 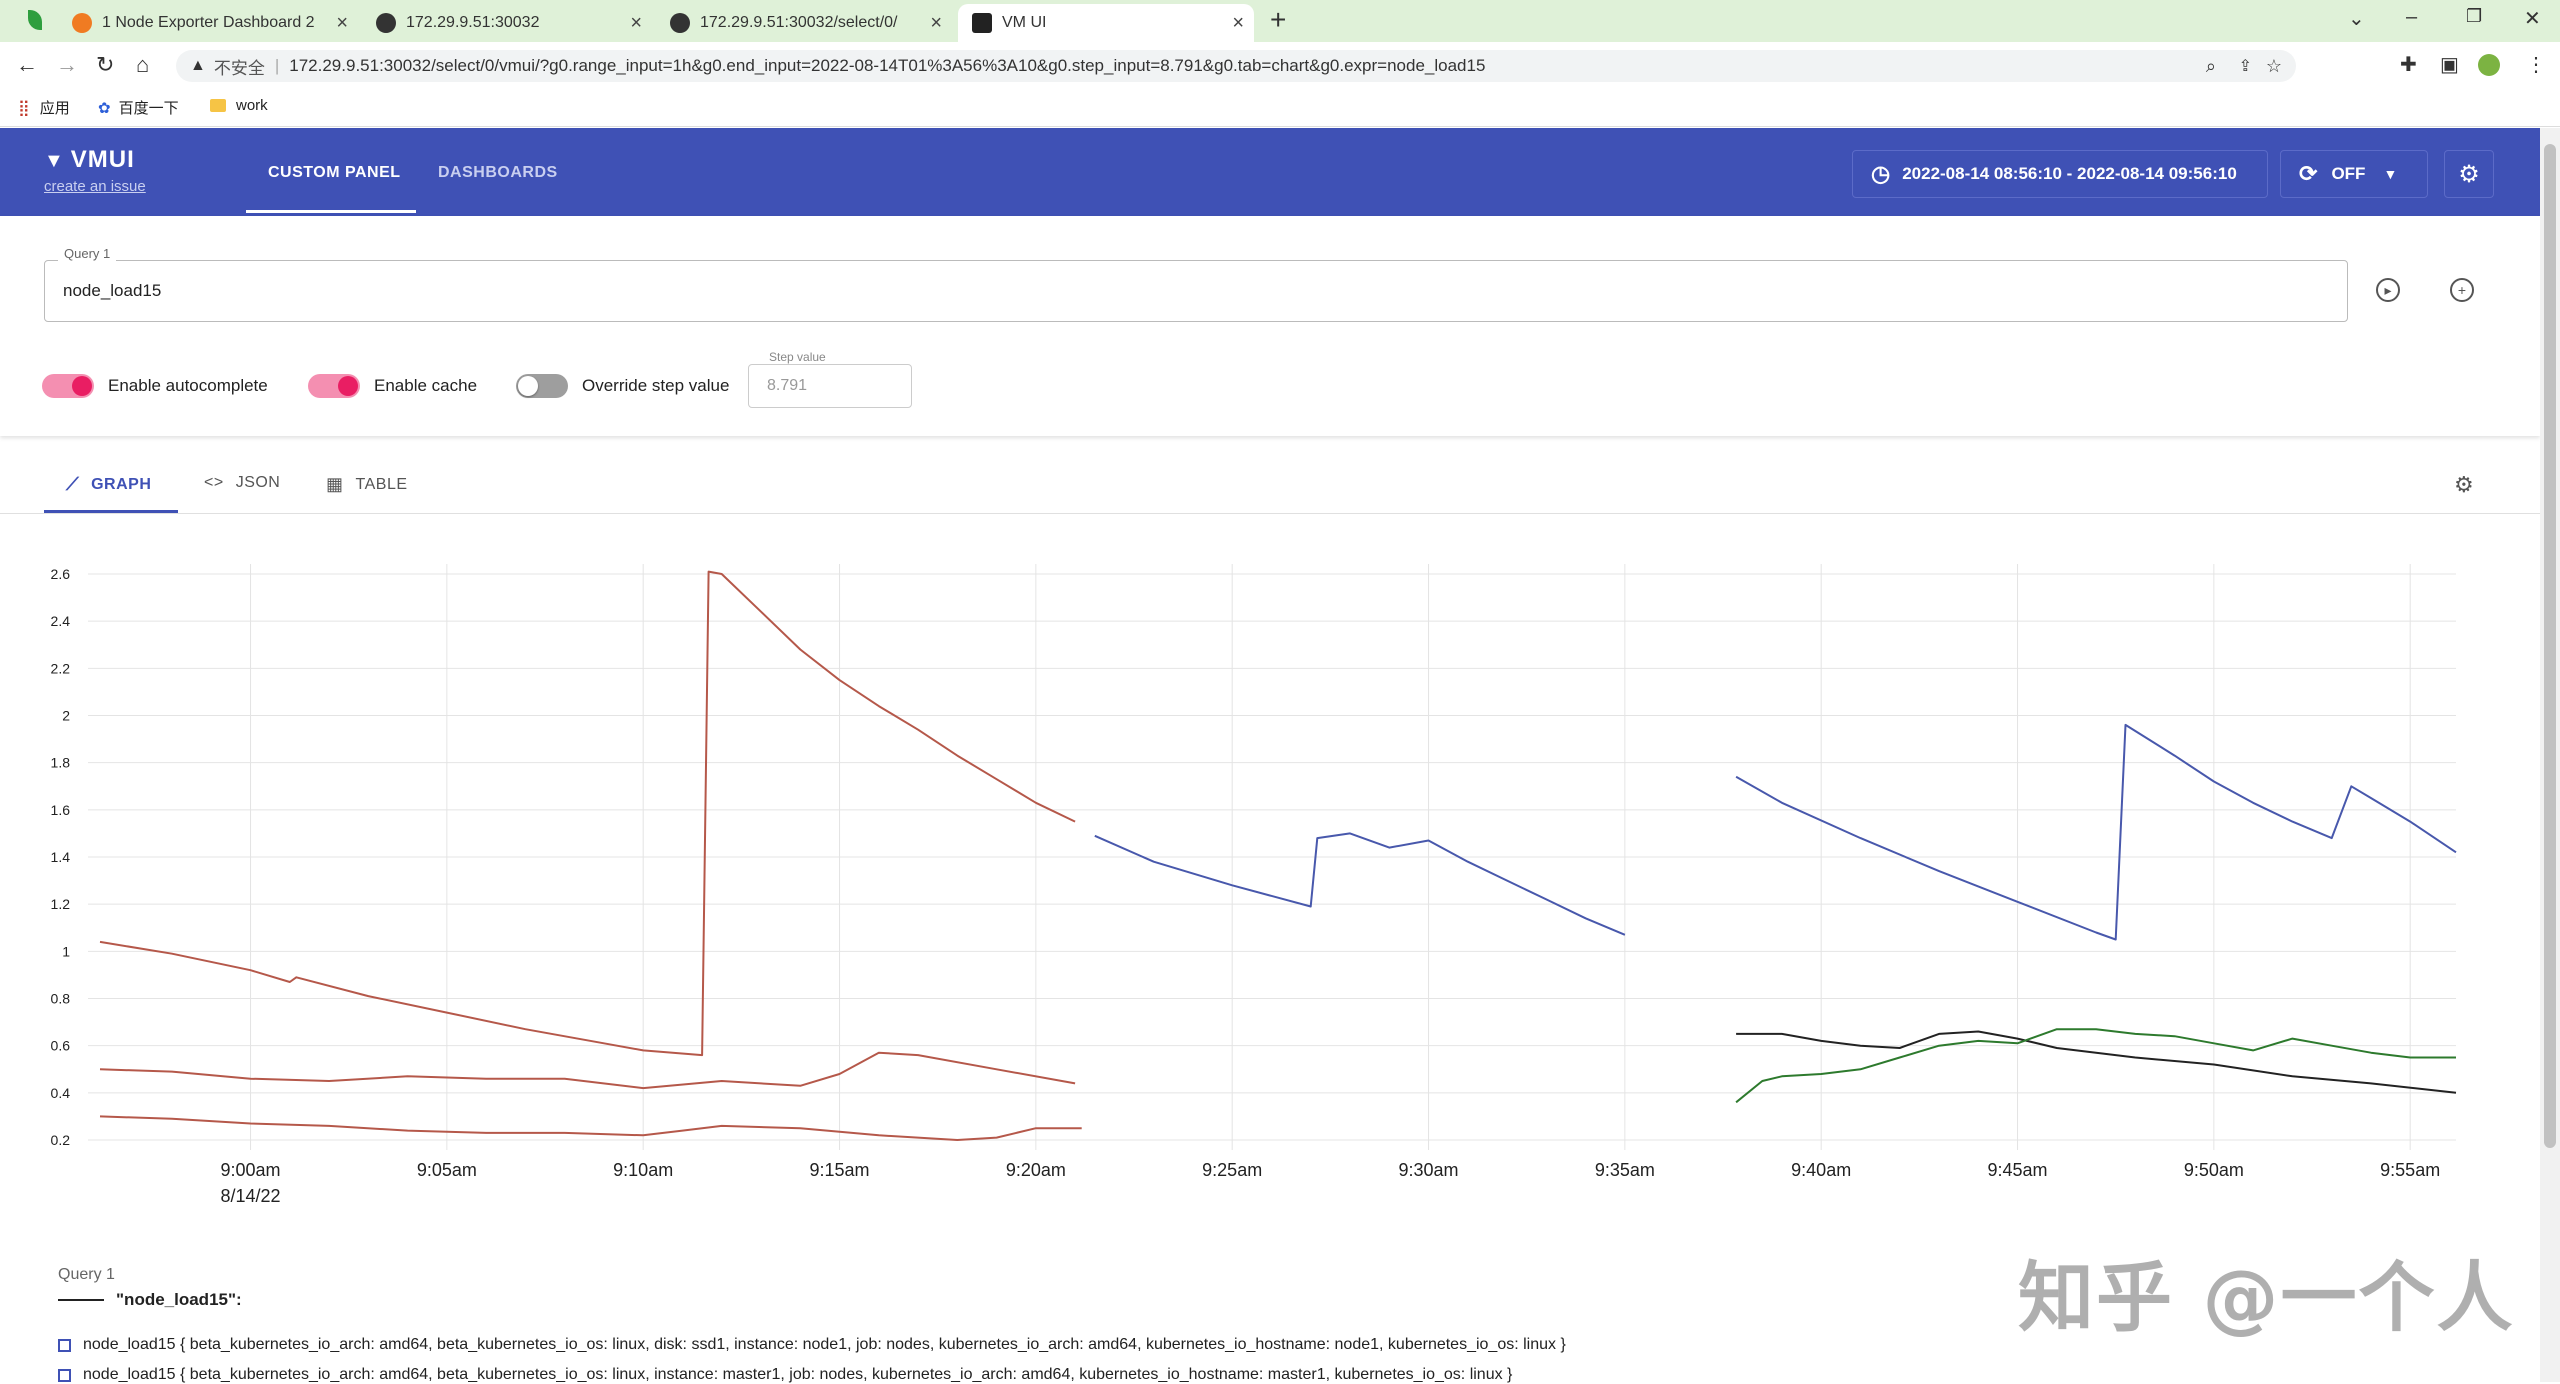 I want to click on scrollbar-thumb, so click(x=2550, y=646).